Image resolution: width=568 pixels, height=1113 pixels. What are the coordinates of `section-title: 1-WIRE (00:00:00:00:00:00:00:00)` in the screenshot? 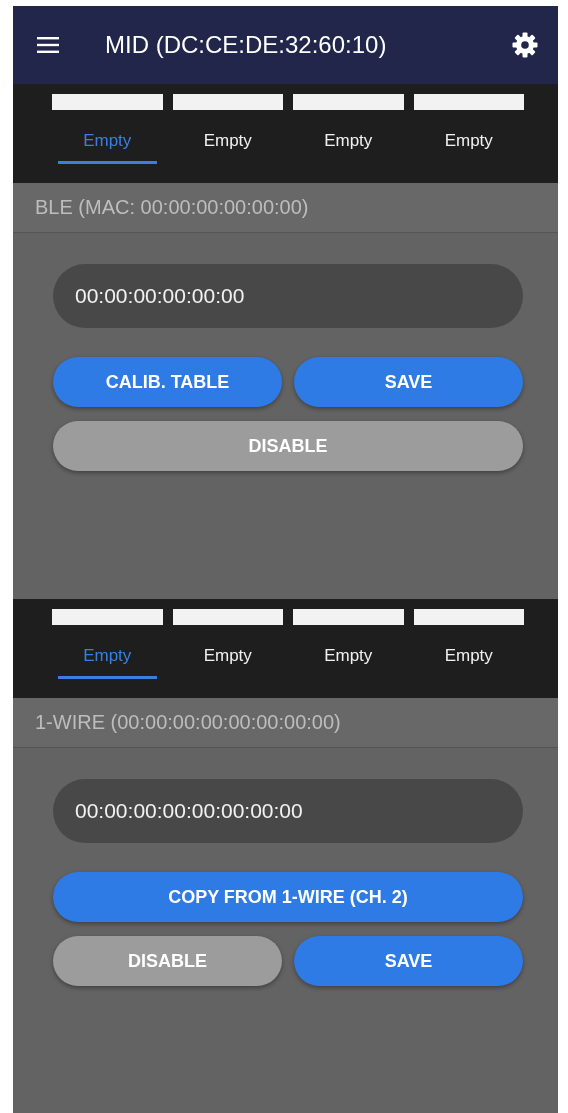 It's located at (188, 722).